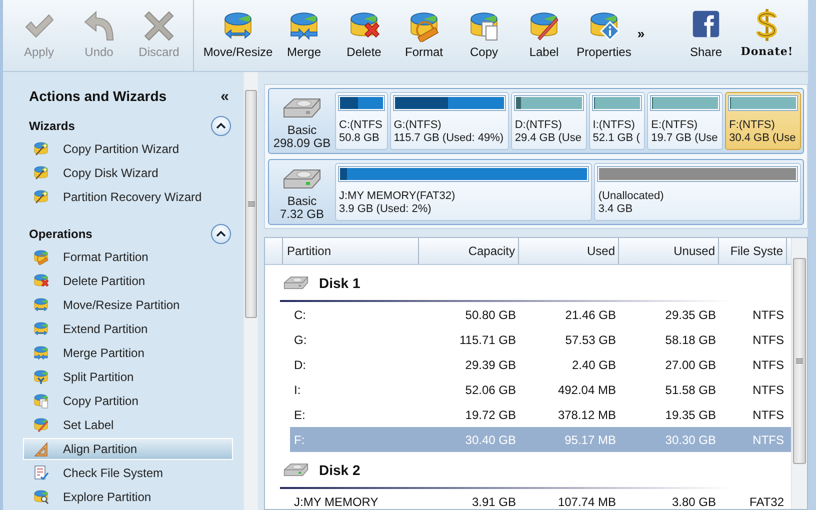 The image size is (816, 510). What do you see at coordinates (250, 291) in the screenshot?
I see `sidebar-scrollbar` at bounding box center [250, 291].